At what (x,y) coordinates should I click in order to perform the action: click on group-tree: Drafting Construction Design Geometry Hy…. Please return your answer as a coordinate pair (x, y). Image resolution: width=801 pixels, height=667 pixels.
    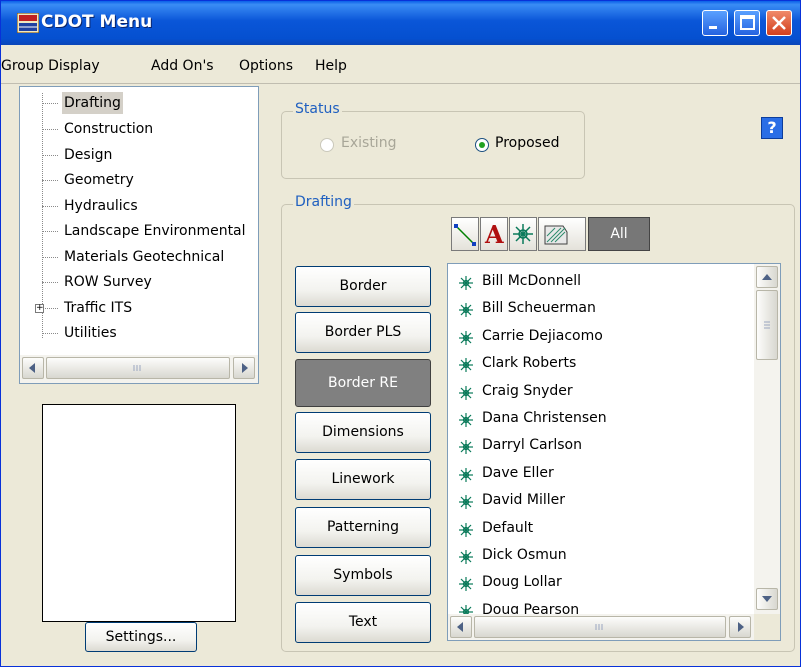
    Looking at the image, I should click on (139, 235).